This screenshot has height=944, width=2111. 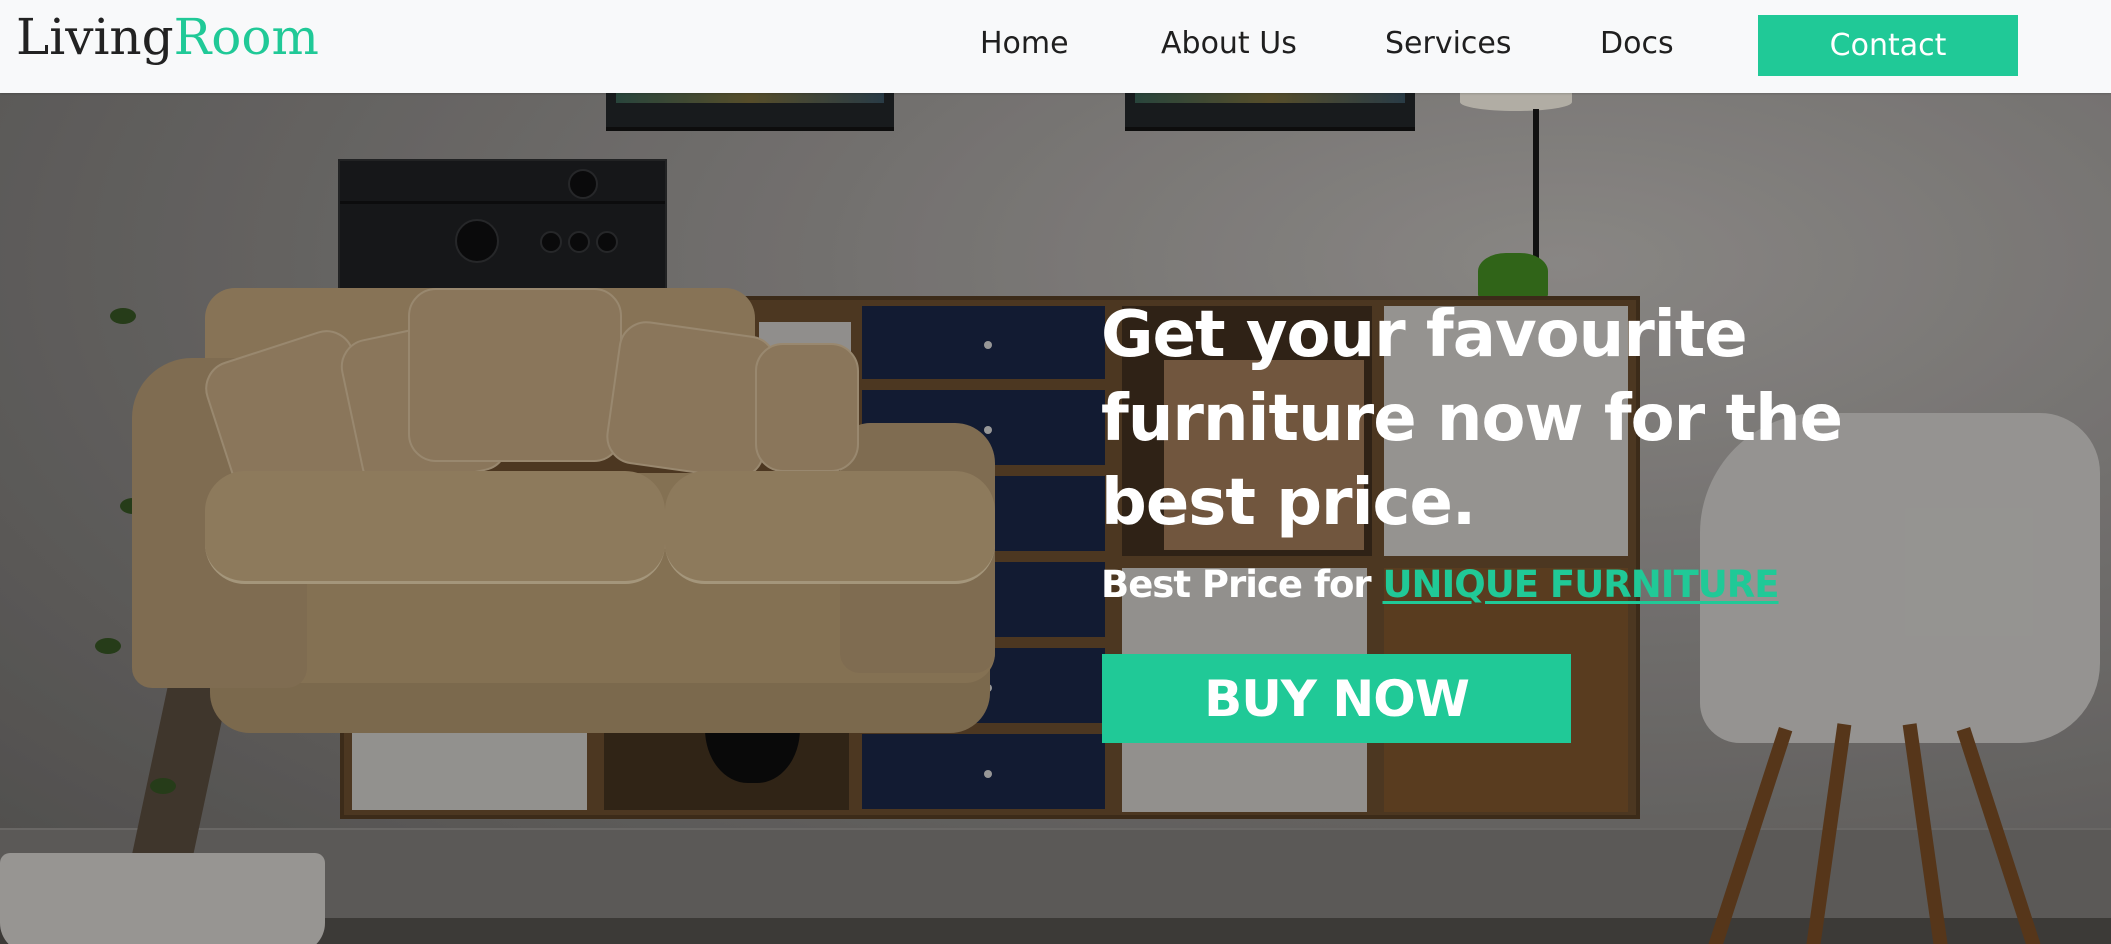 I want to click on nav-link-home: Home, so click(x=1024, y=43).